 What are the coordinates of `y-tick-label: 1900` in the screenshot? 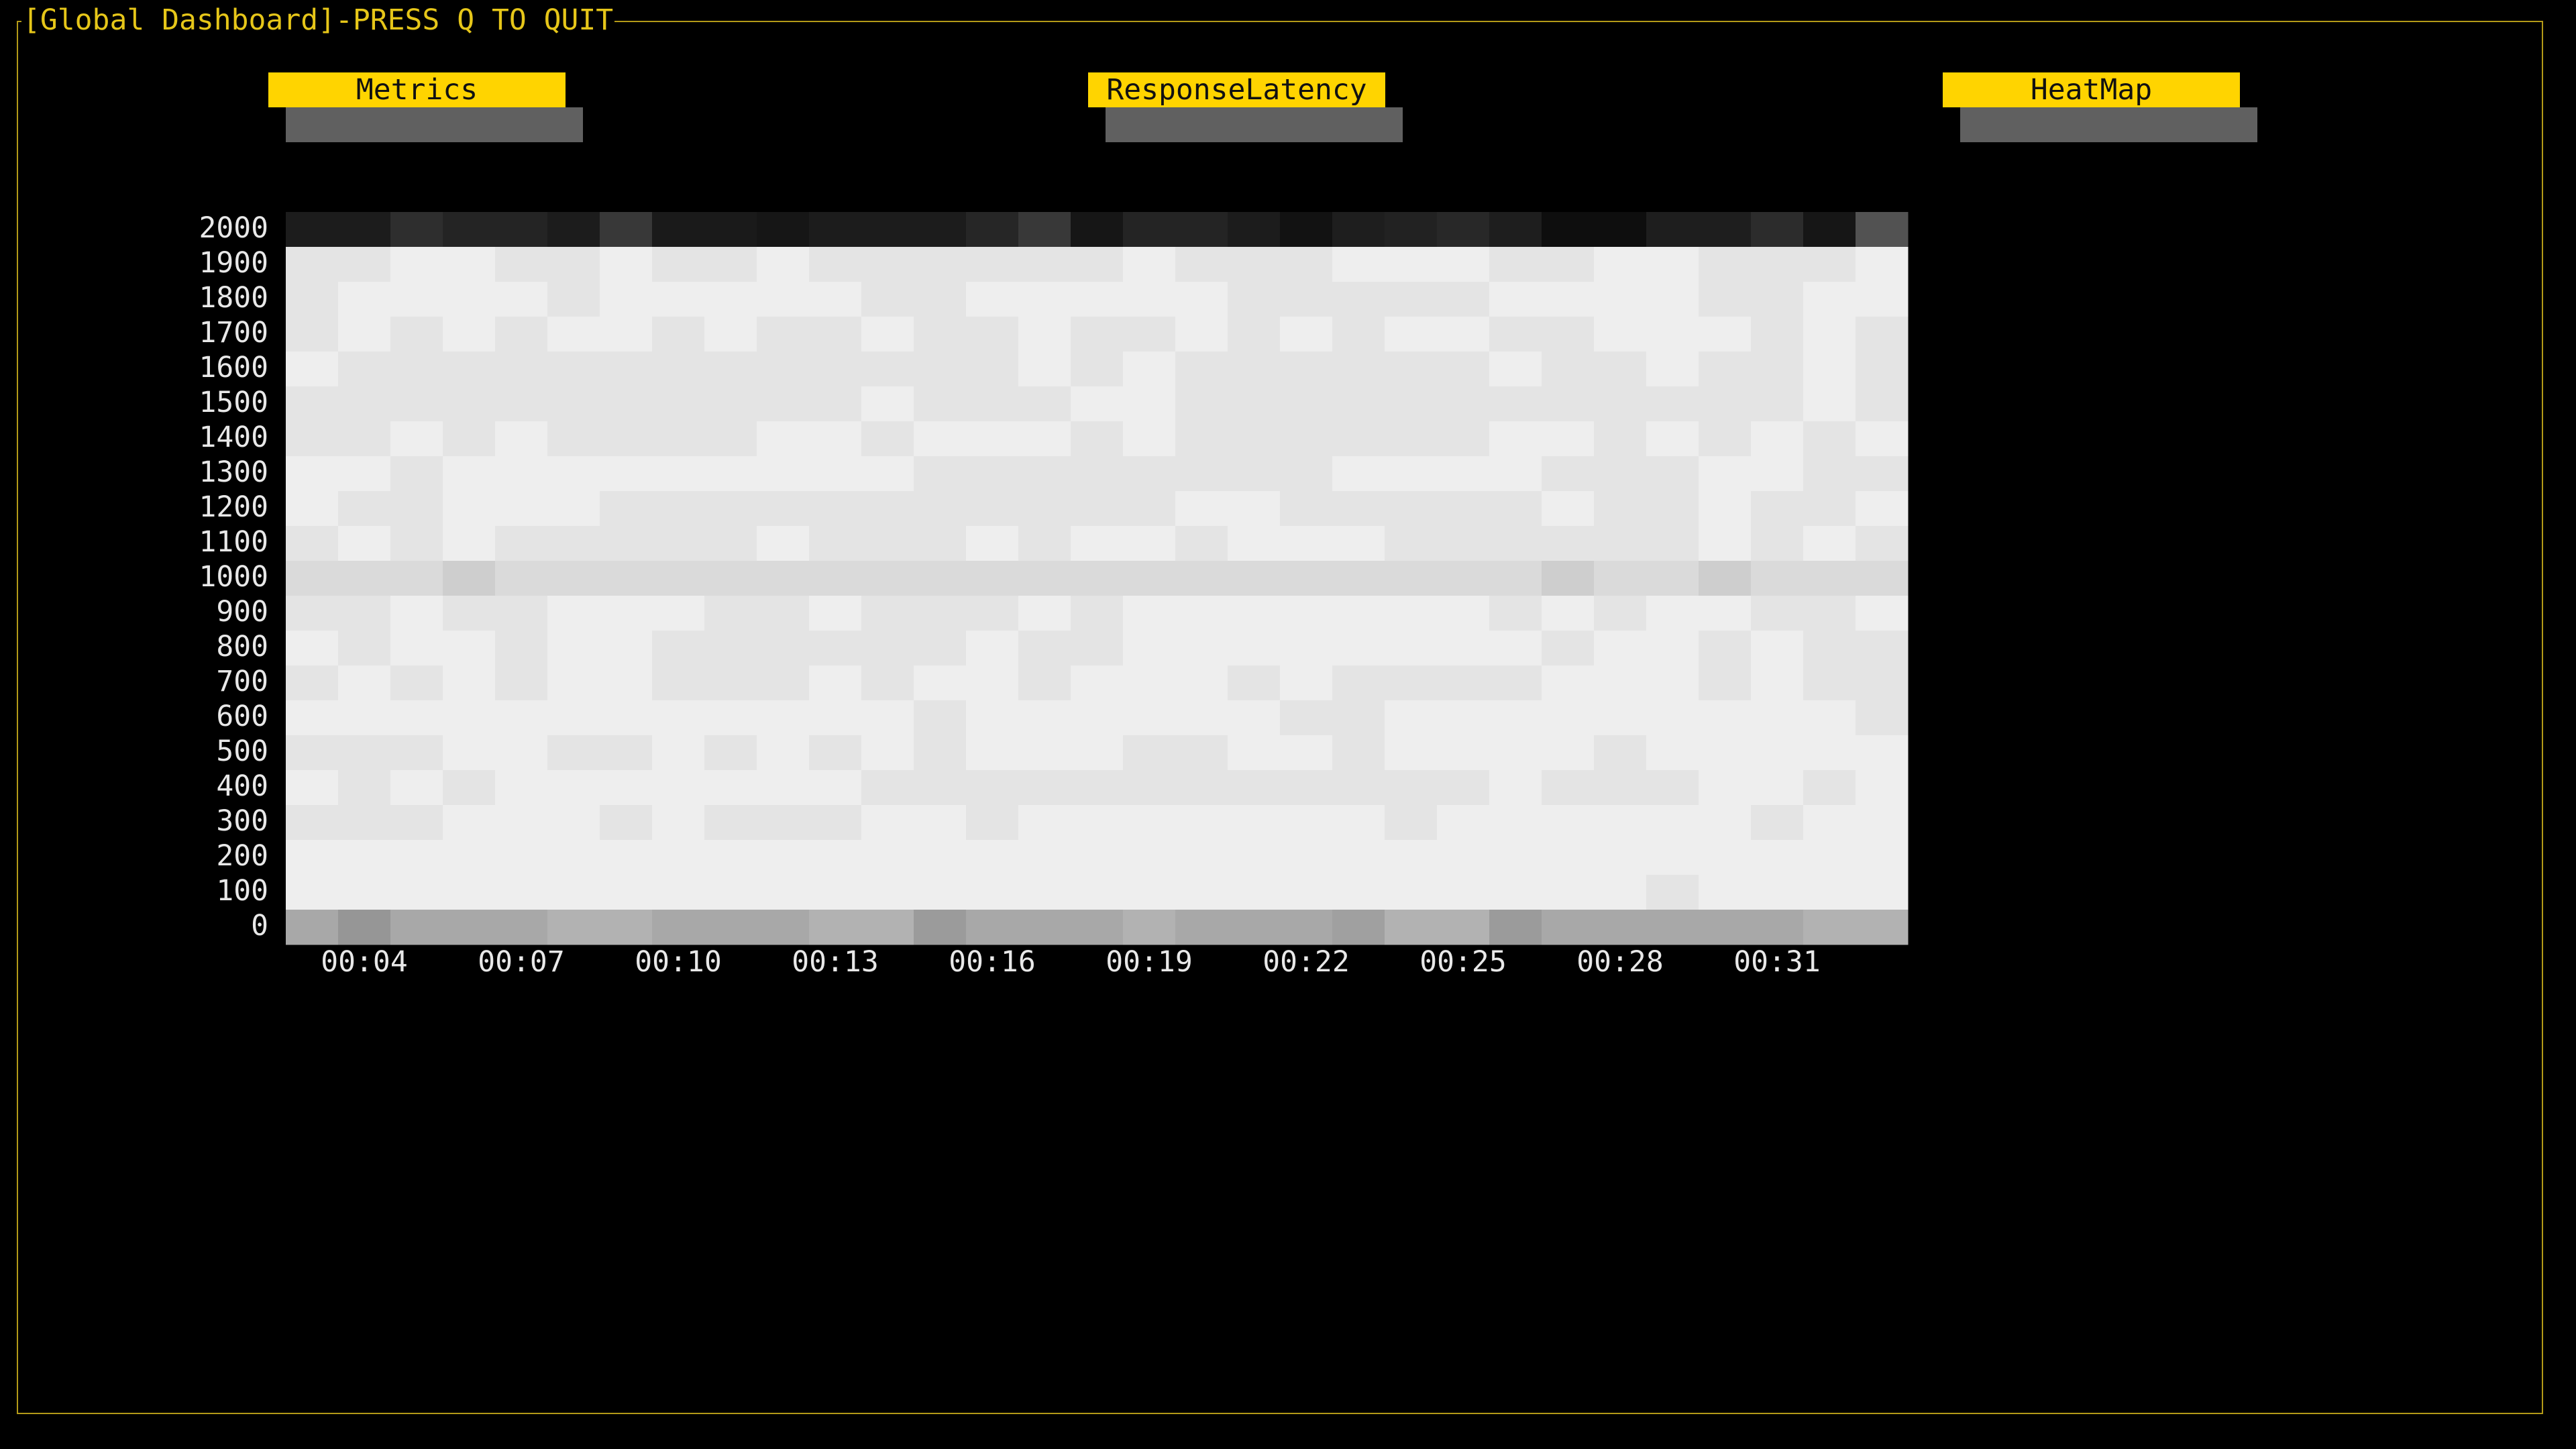 It's located at (233, 263).